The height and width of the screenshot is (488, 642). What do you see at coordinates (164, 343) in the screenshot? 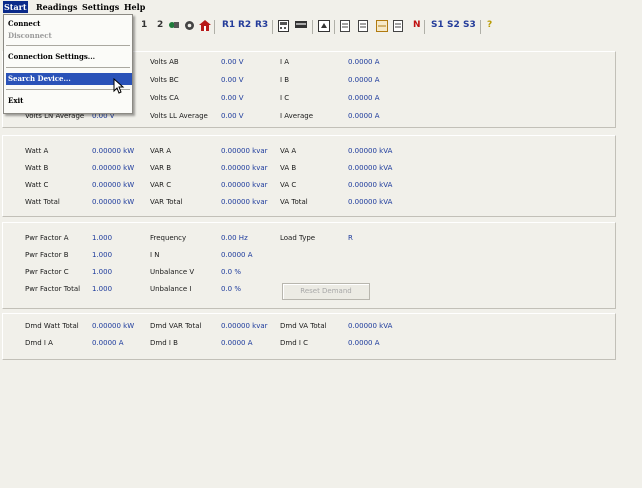
I see `dmd-ib-label: Dmd I B` at bounding box center [164, 343].